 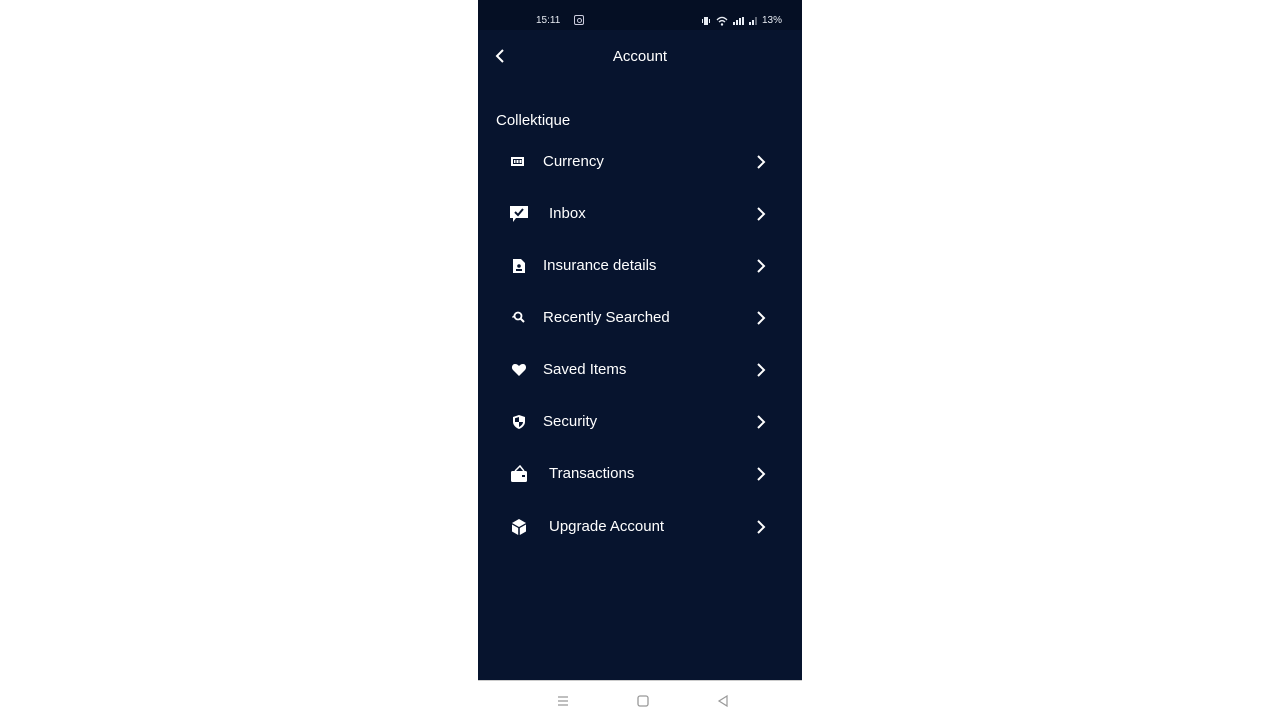 I want to click on cube-icon, so click(x=519, y=527).